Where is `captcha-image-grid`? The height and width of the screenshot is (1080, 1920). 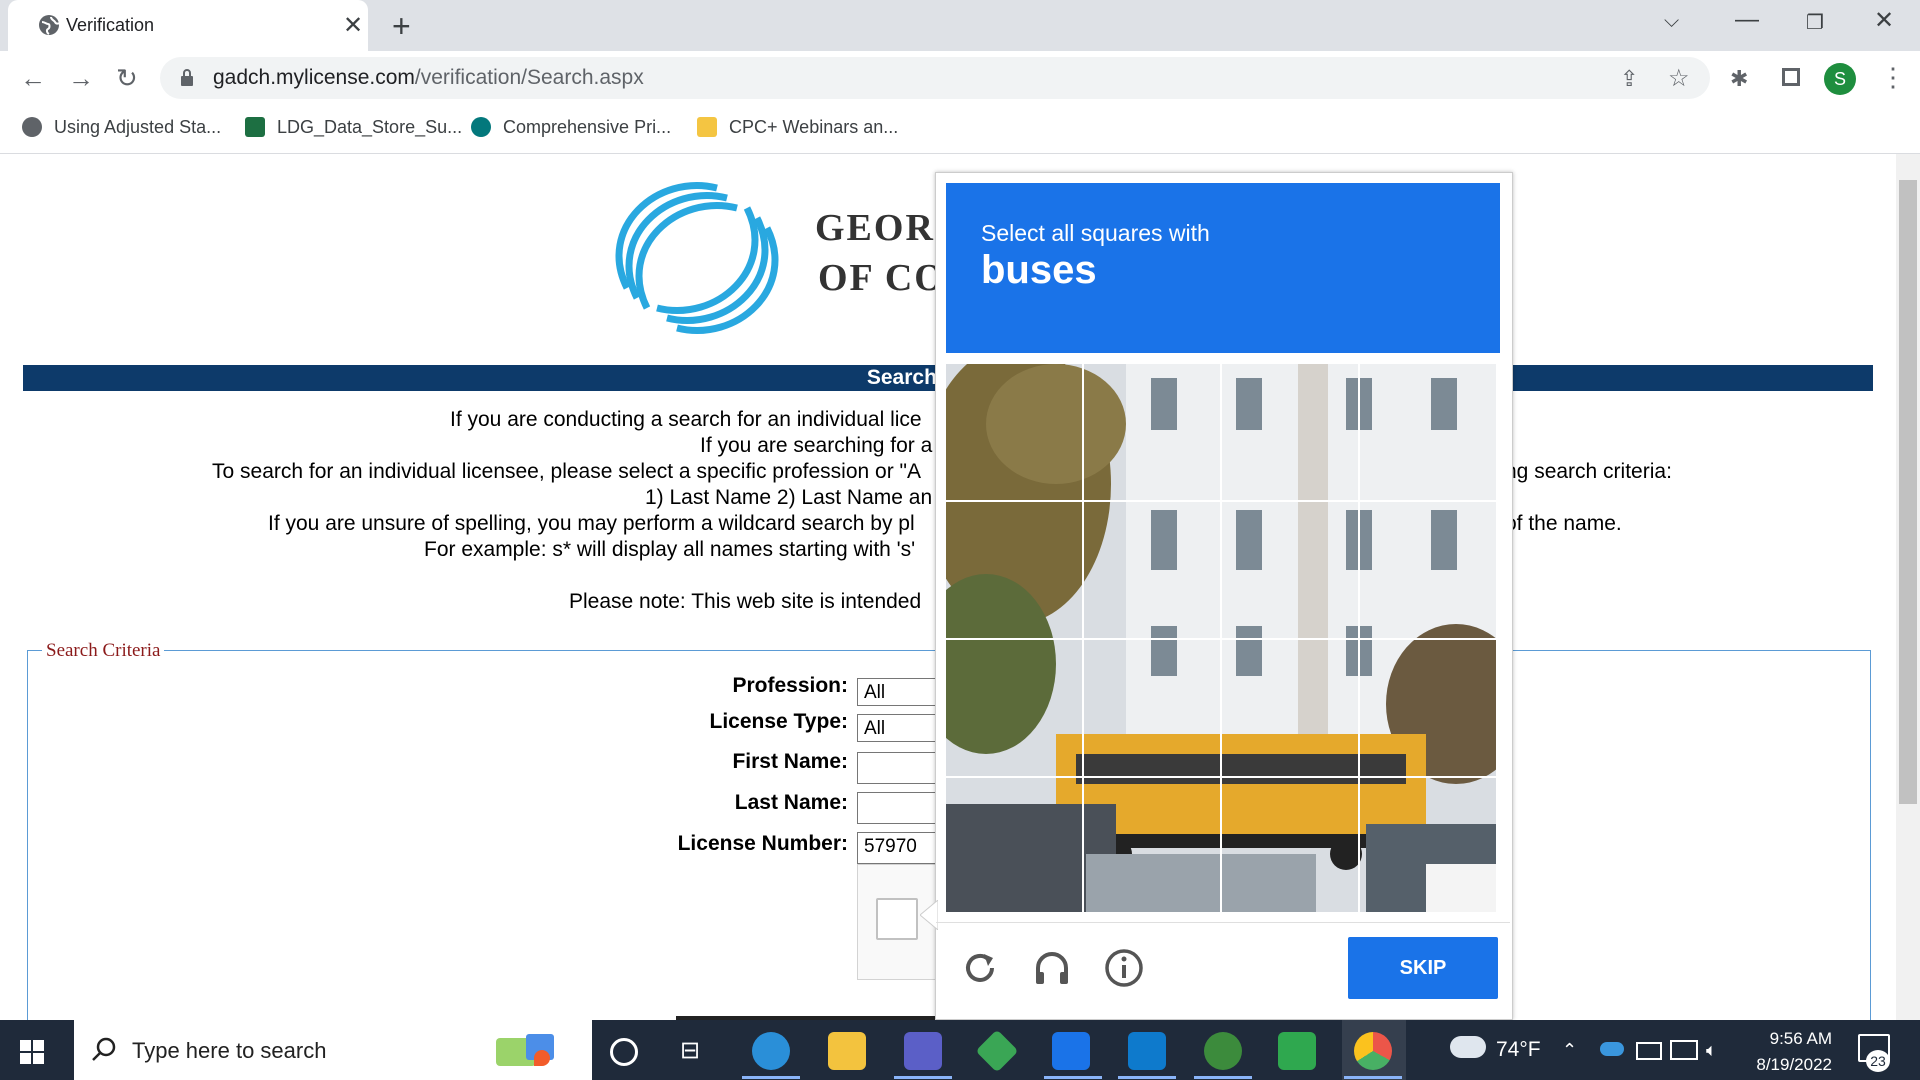
captcha-image-grid is located at coordinates (1221, 638).